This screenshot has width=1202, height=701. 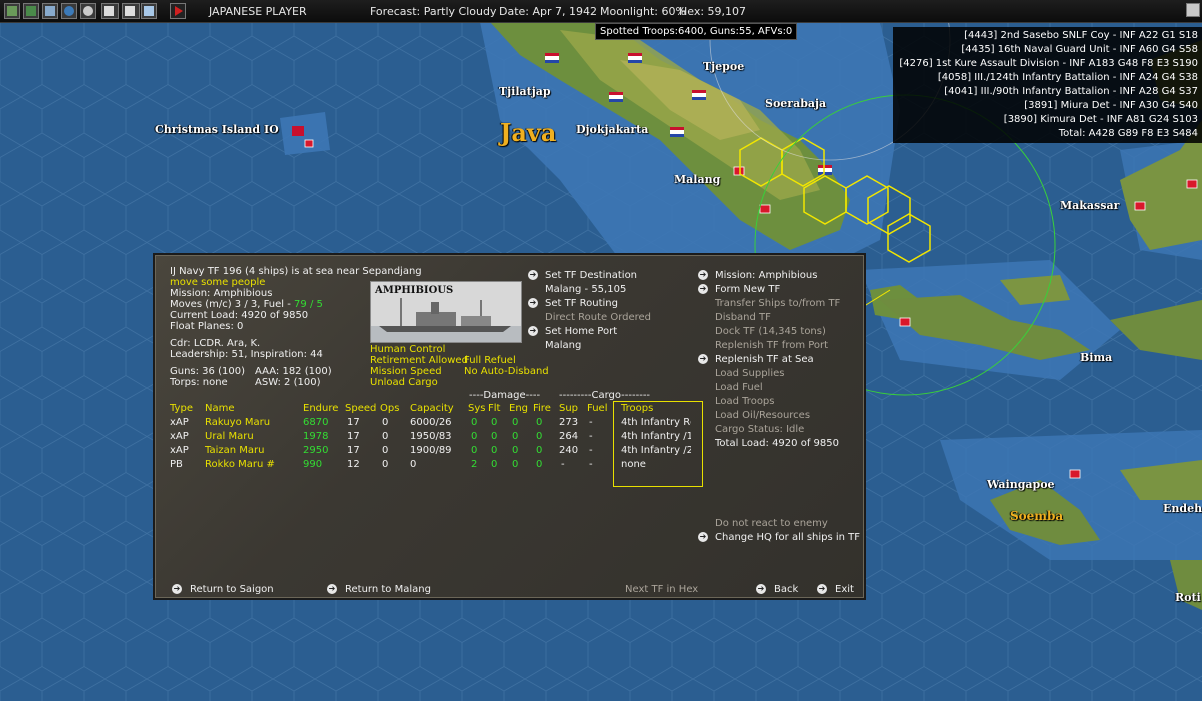 I want to click on hex-label: Hex: 59,107, so click(x=713, y=11).